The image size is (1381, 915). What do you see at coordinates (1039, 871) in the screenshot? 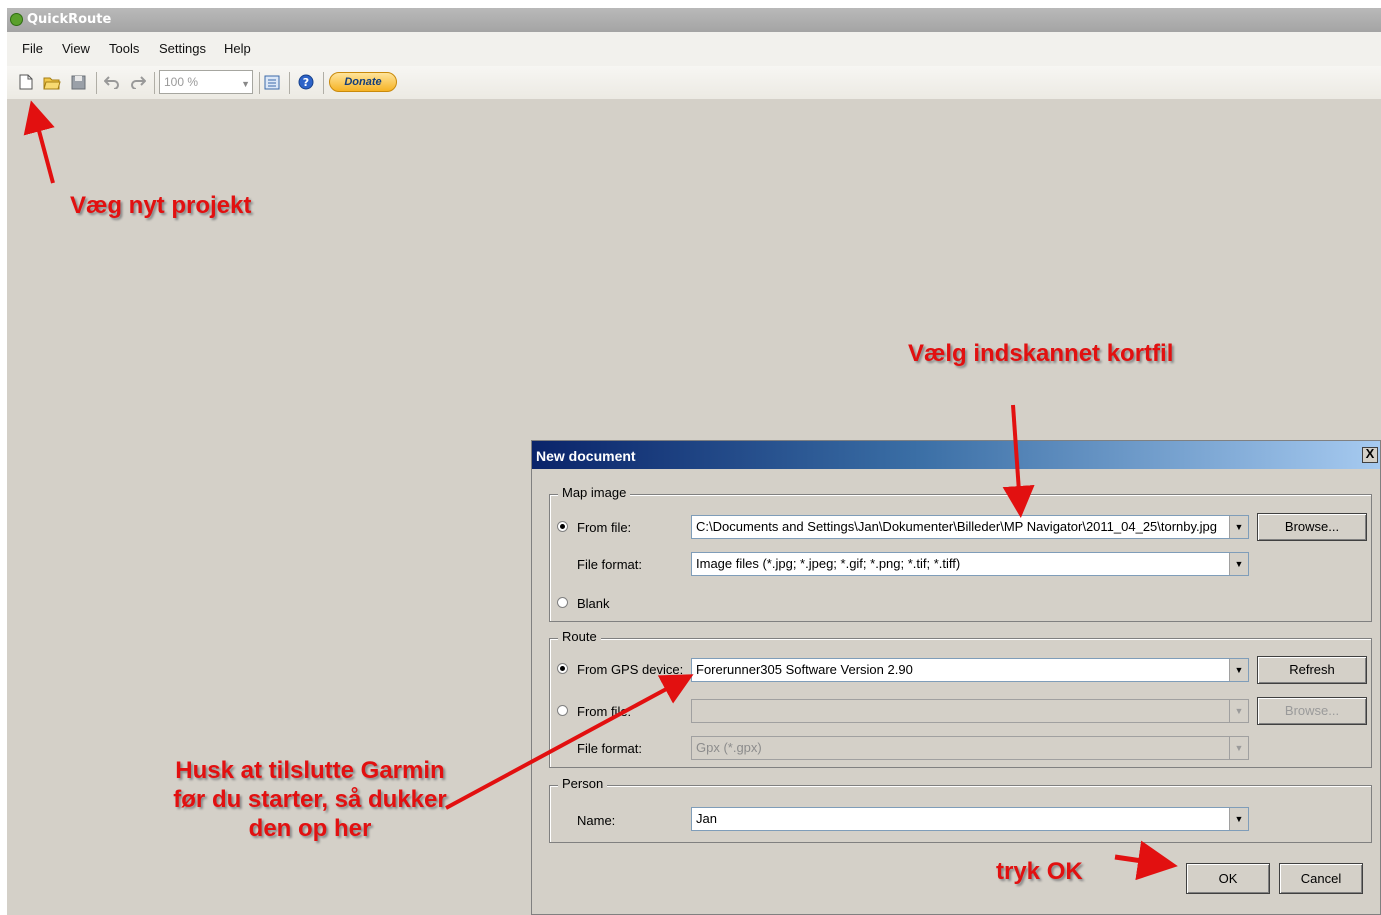
I see `annotation-press-ok: tryk OK` at bounding box center [1039, 871].